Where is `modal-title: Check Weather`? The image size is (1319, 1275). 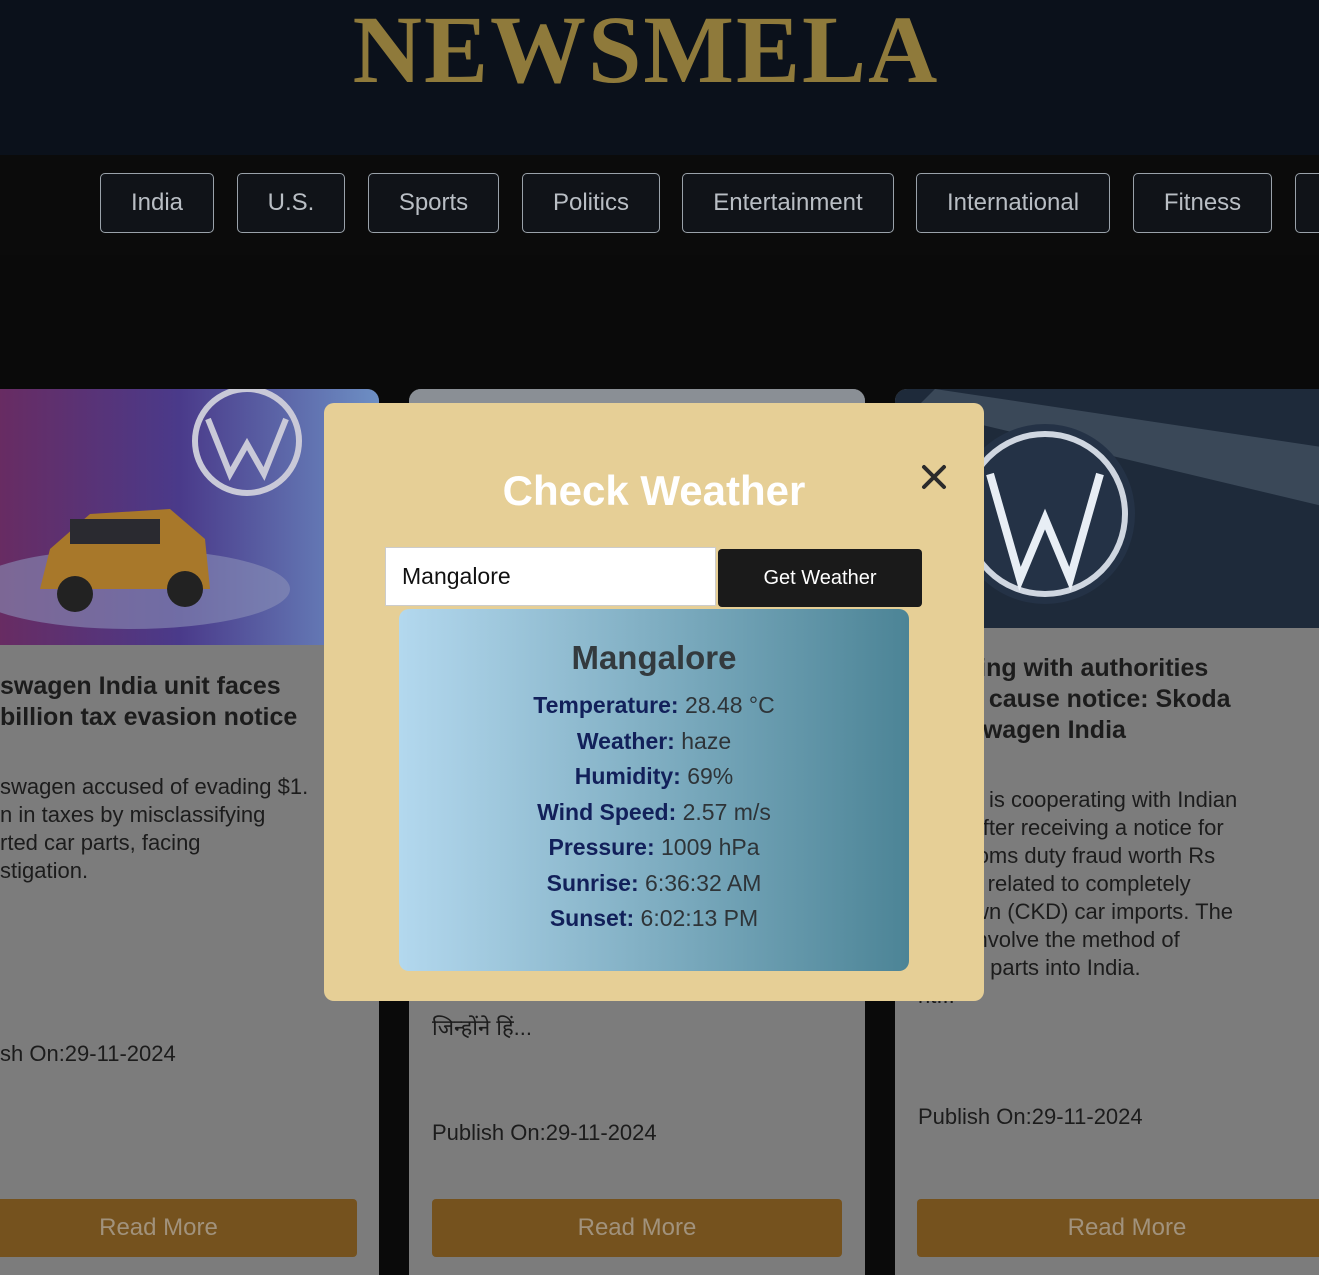 modal-title: Check Weather is located at coordinates (654, 490).